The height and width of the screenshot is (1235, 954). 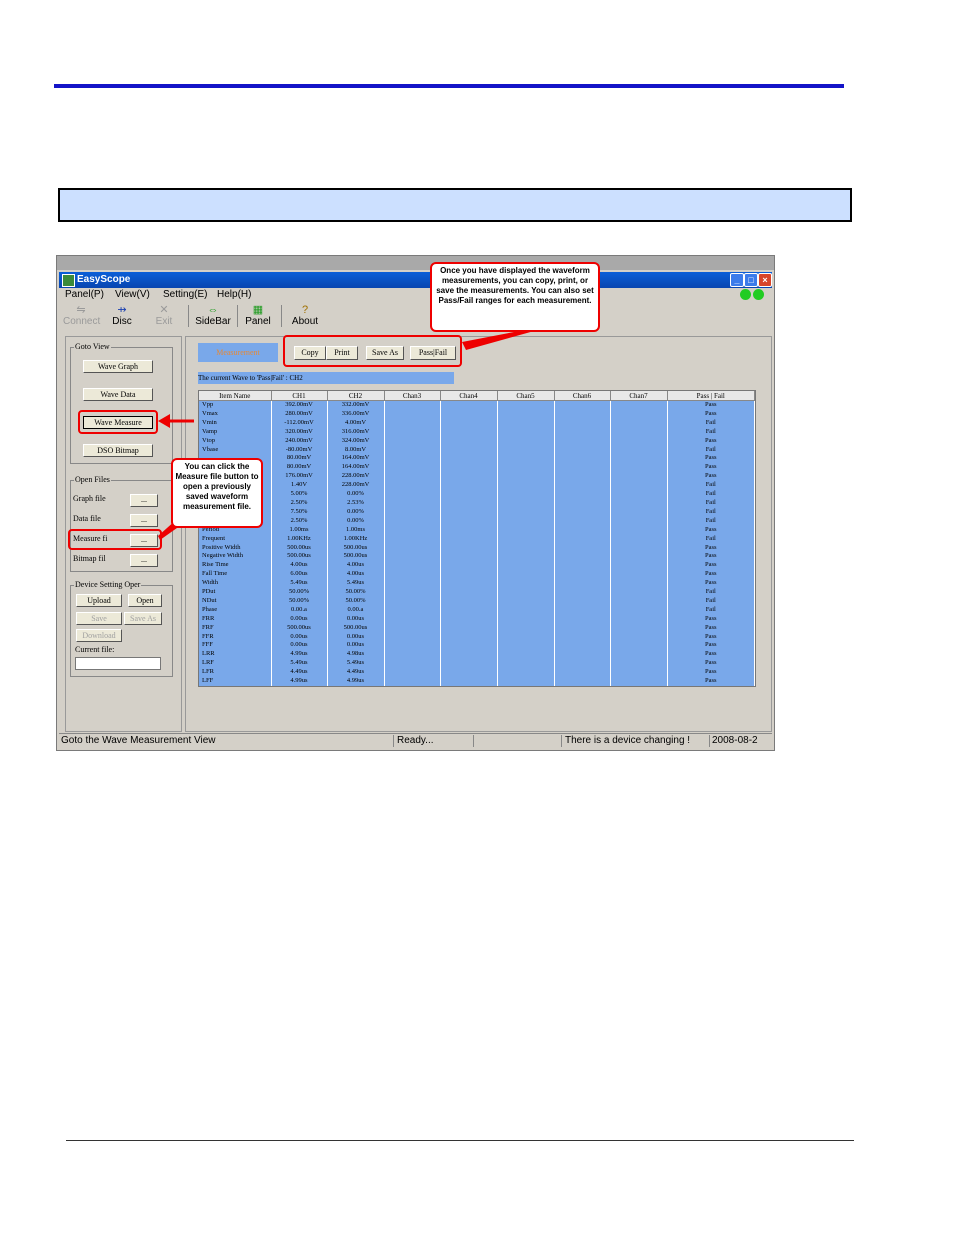 I want to click on callout-arrows, so click(x=351, y=434).